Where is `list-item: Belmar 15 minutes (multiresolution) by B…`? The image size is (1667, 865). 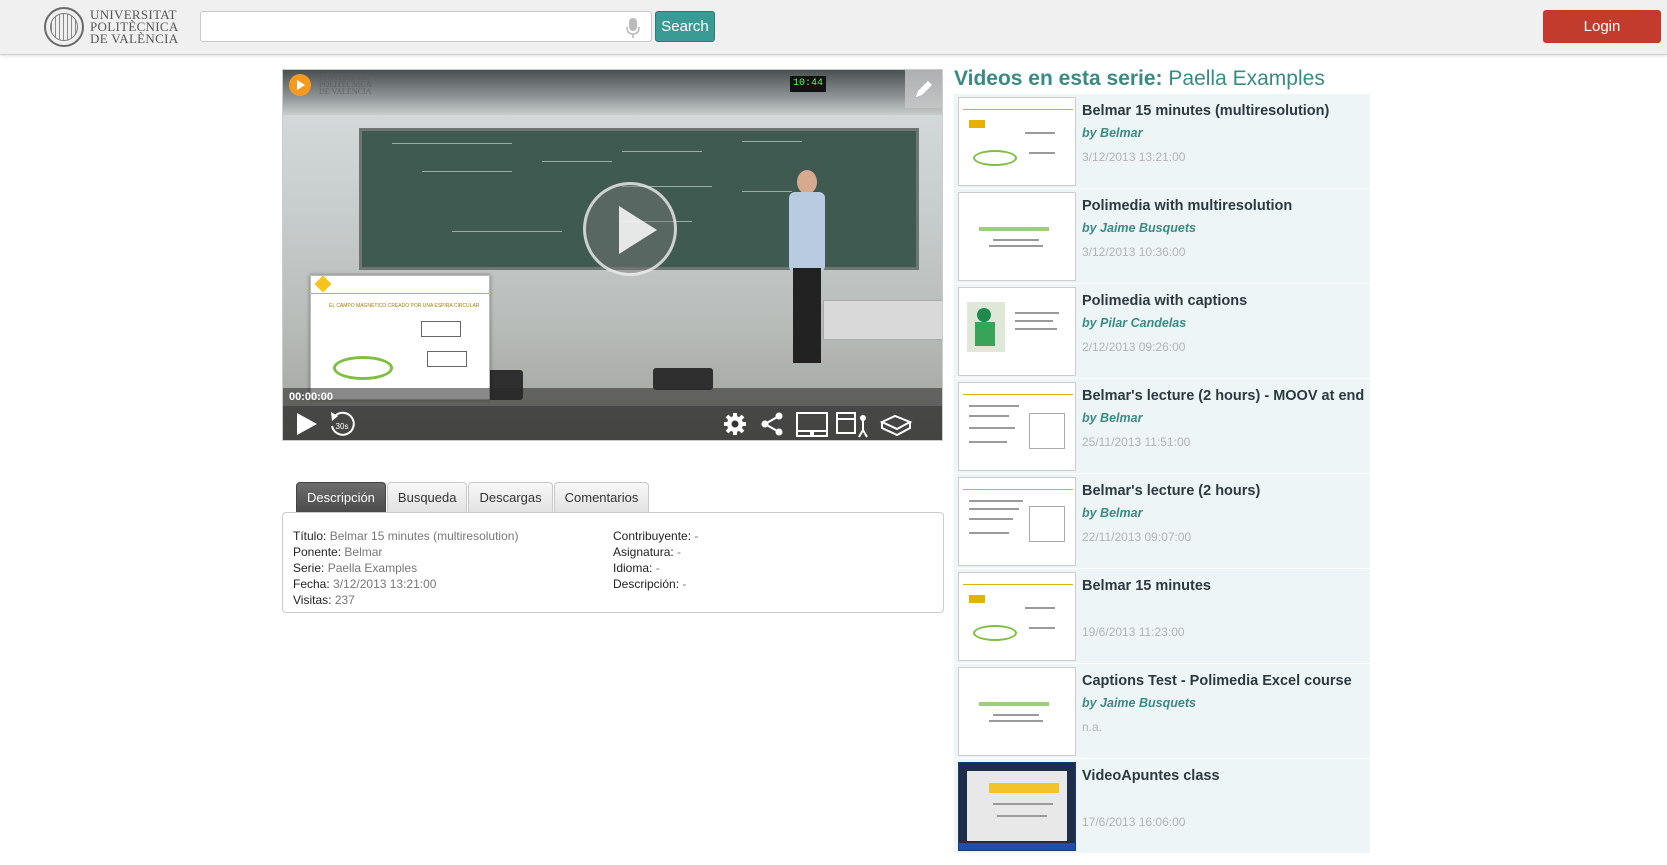
list-item: Belmar 15 minutes (multiresolution) by B… is located at coordinates (1162, 141).